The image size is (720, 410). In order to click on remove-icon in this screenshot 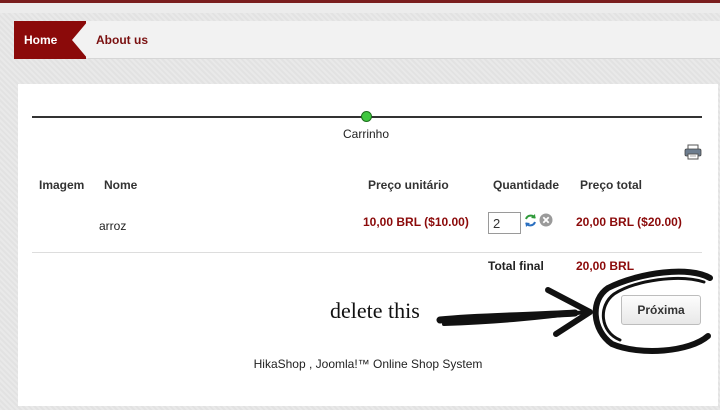, I will do `click(546, 220)`.